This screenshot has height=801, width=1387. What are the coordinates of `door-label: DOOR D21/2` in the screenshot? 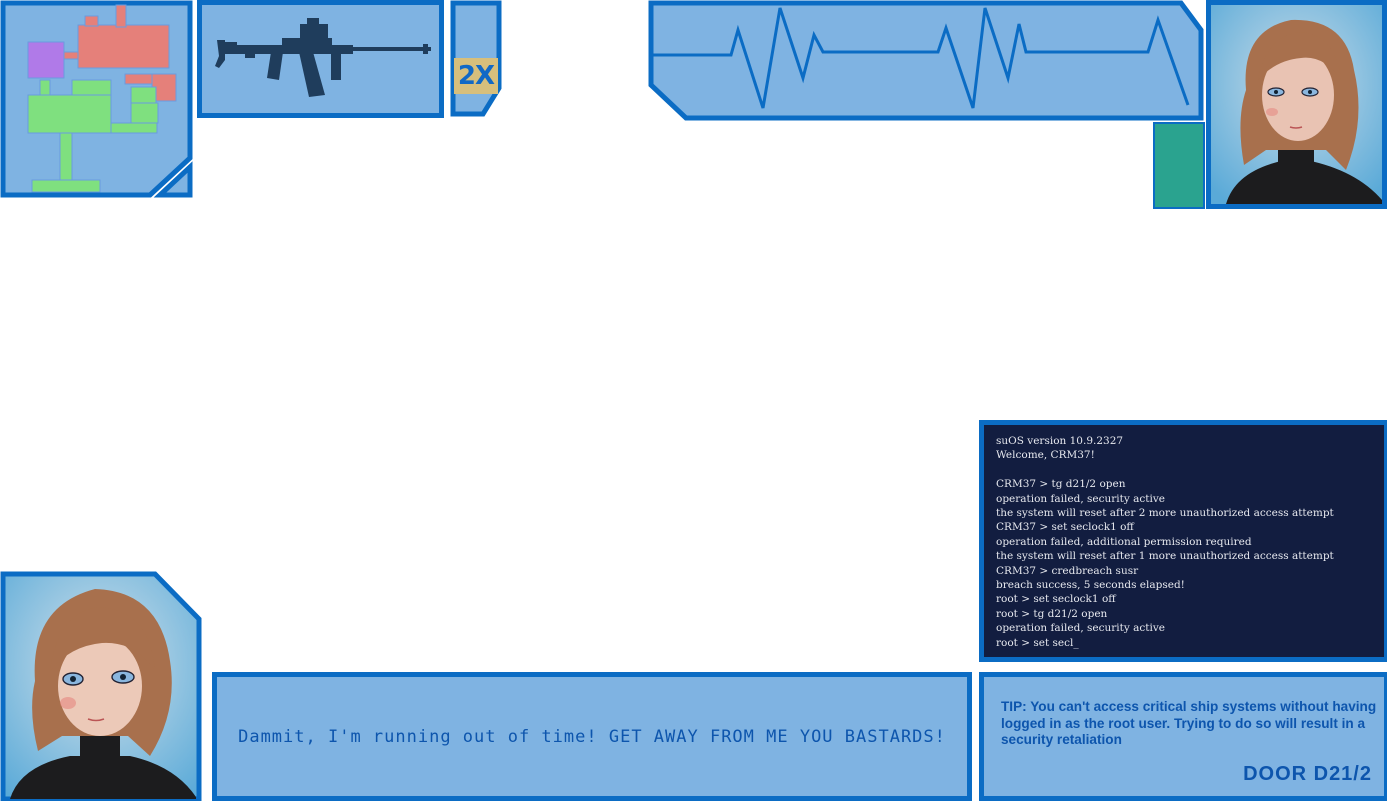 It's located at (1307, 774).